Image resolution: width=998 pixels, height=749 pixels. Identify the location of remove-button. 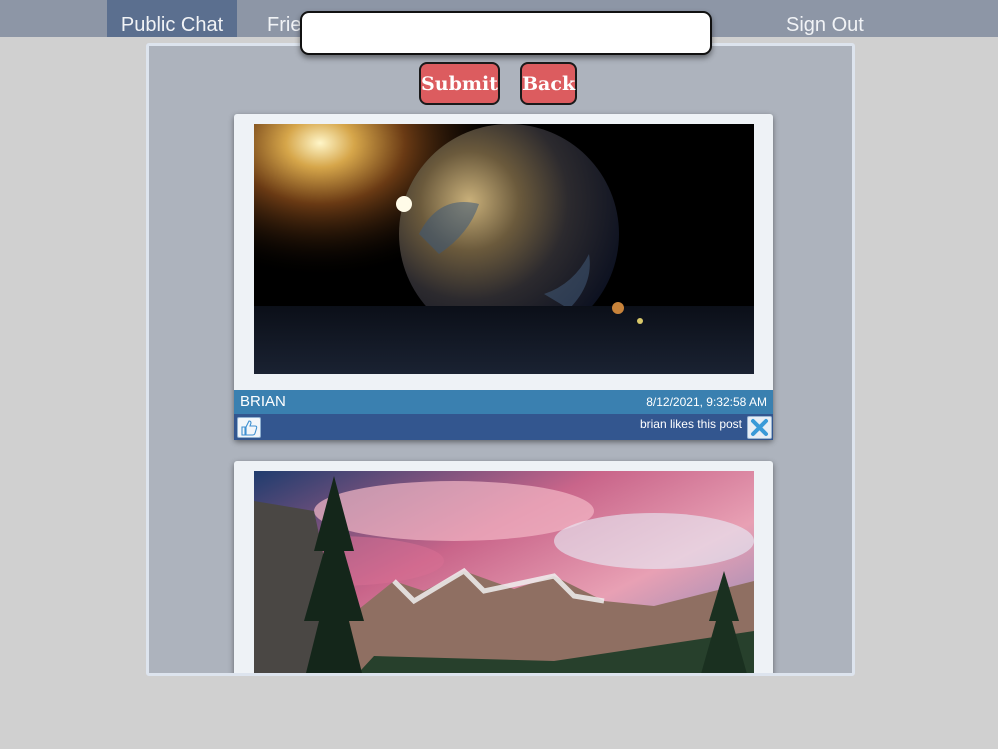
(759, 427).